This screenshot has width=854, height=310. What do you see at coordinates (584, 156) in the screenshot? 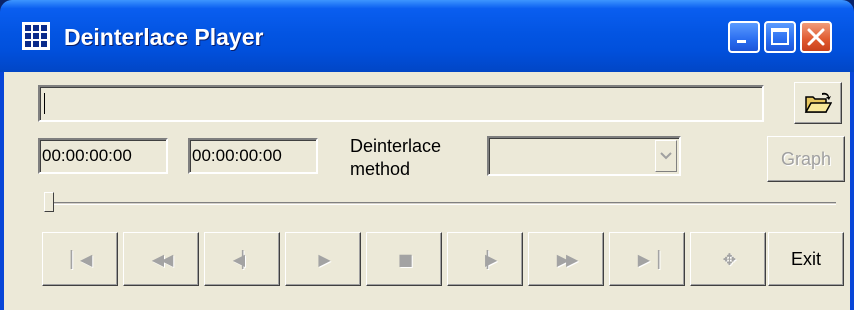
I see `deinterlace-method-select` at bounding box center [584, 156].